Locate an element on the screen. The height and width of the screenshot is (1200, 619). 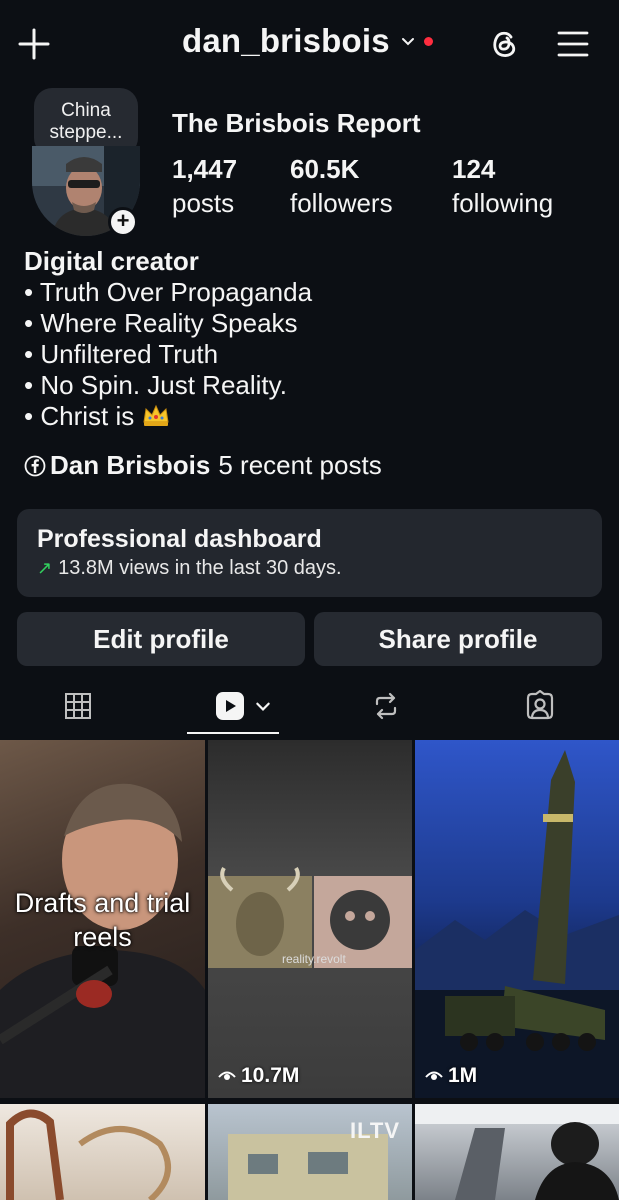
bio-line: • Unfiltered Truth is located at coordinates (121, 354).